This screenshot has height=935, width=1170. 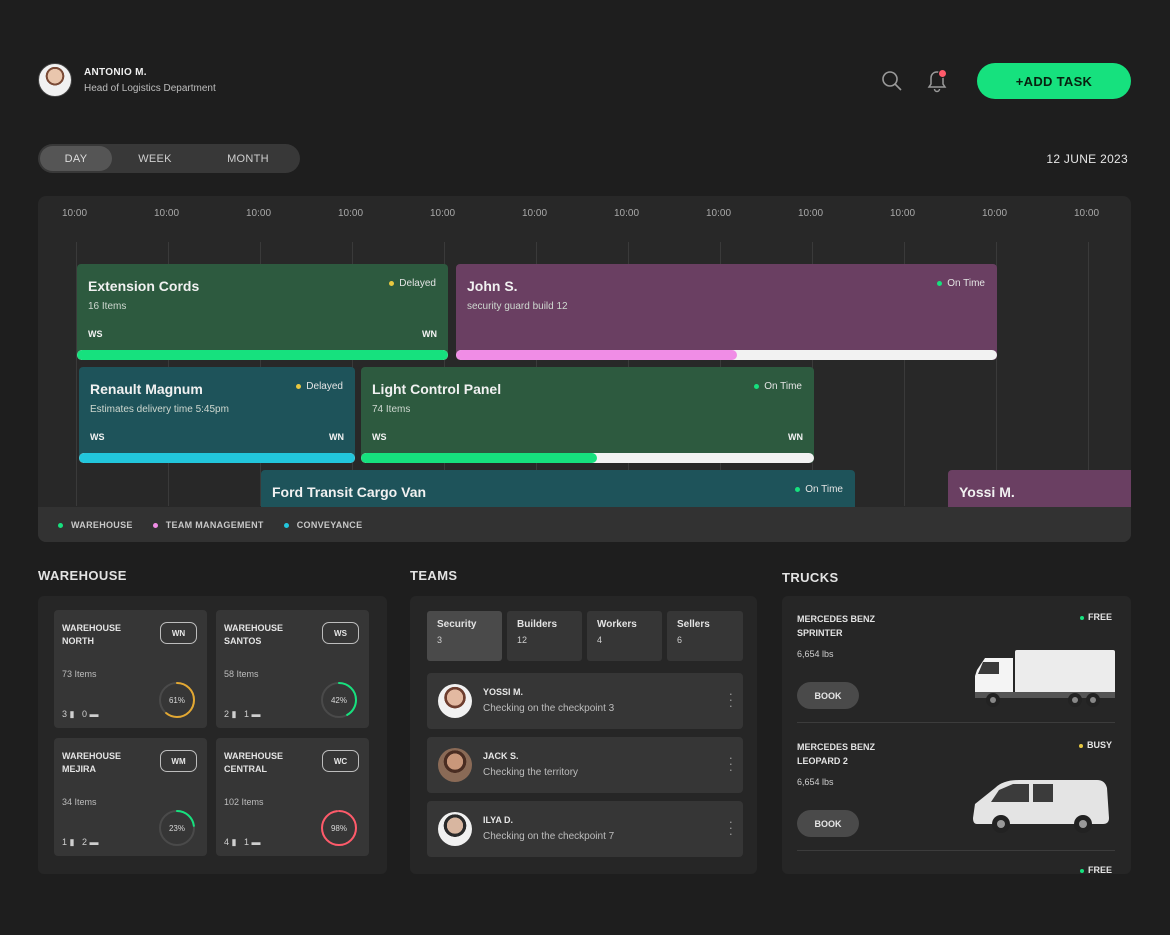 I want to click on capacity-label: 98%, so click(x=339, y=828).